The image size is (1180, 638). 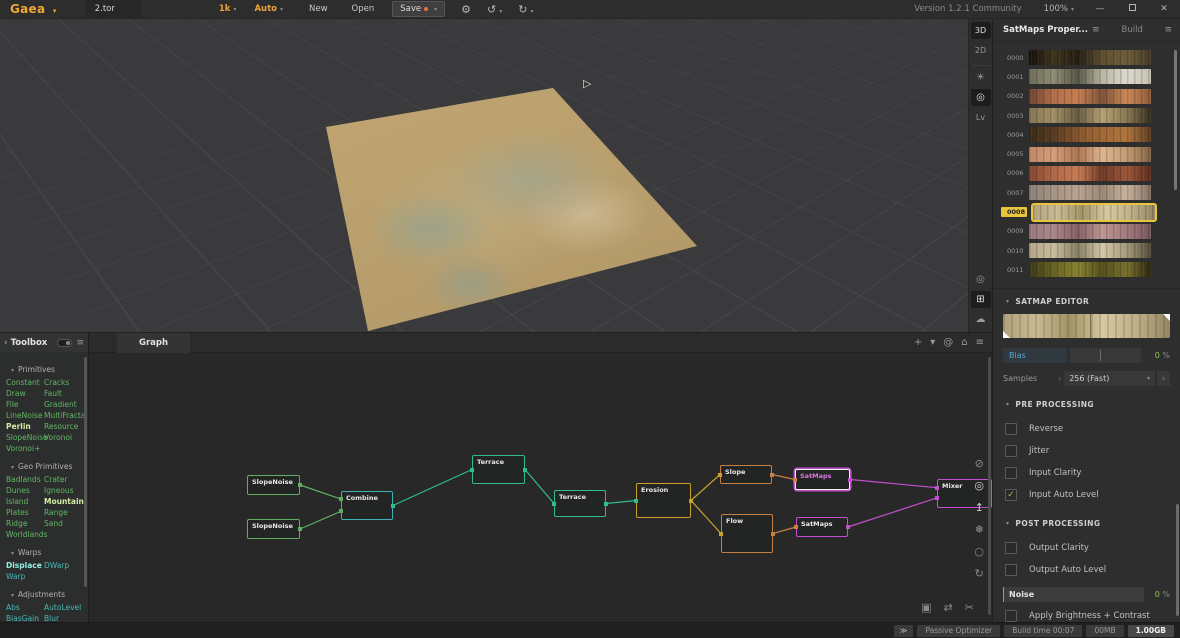 I want to click on redo-button: ↻ ▾, so click(x=525, y=9).